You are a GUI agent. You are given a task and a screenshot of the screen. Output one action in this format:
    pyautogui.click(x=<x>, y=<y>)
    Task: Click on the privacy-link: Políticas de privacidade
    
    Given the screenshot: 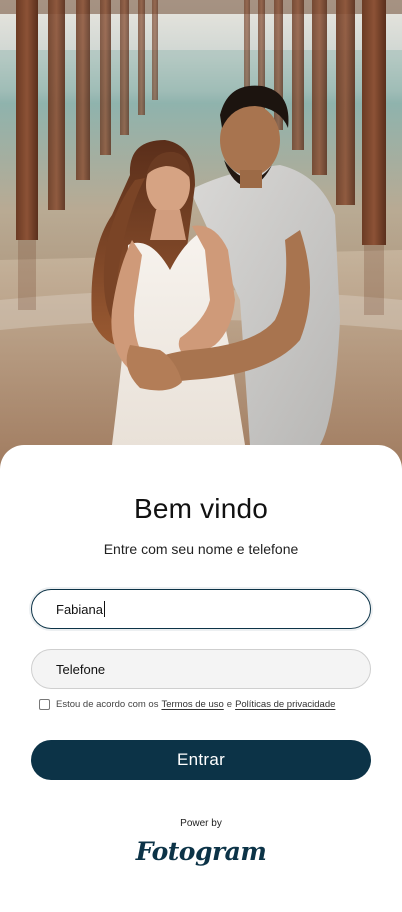 What is the action you would take?
    pyautogui.click(x=285, y=704)
    